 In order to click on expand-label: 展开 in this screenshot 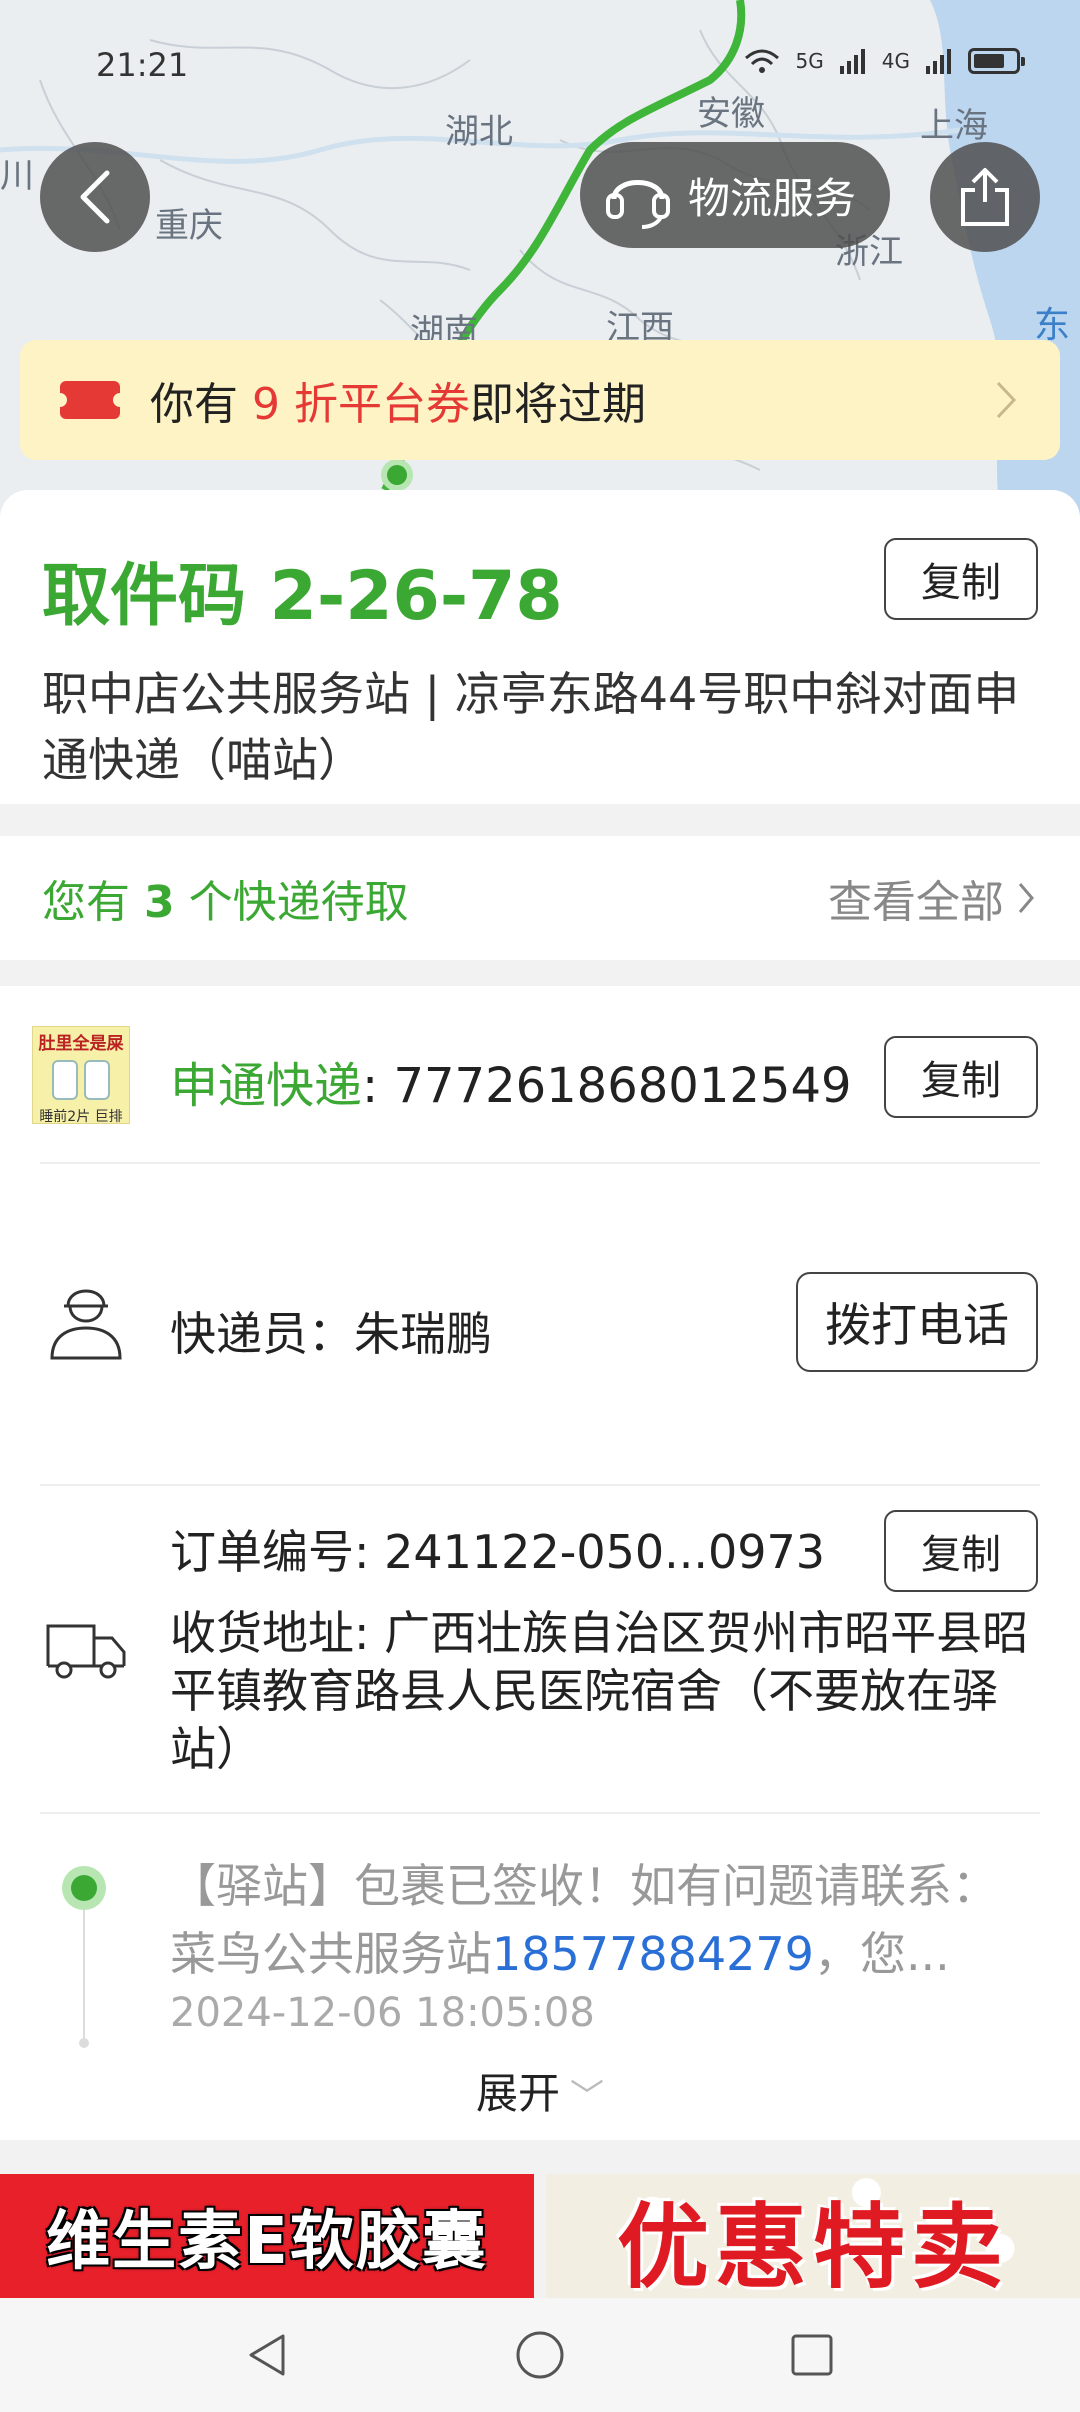, I will do `click(517, 2093)`.